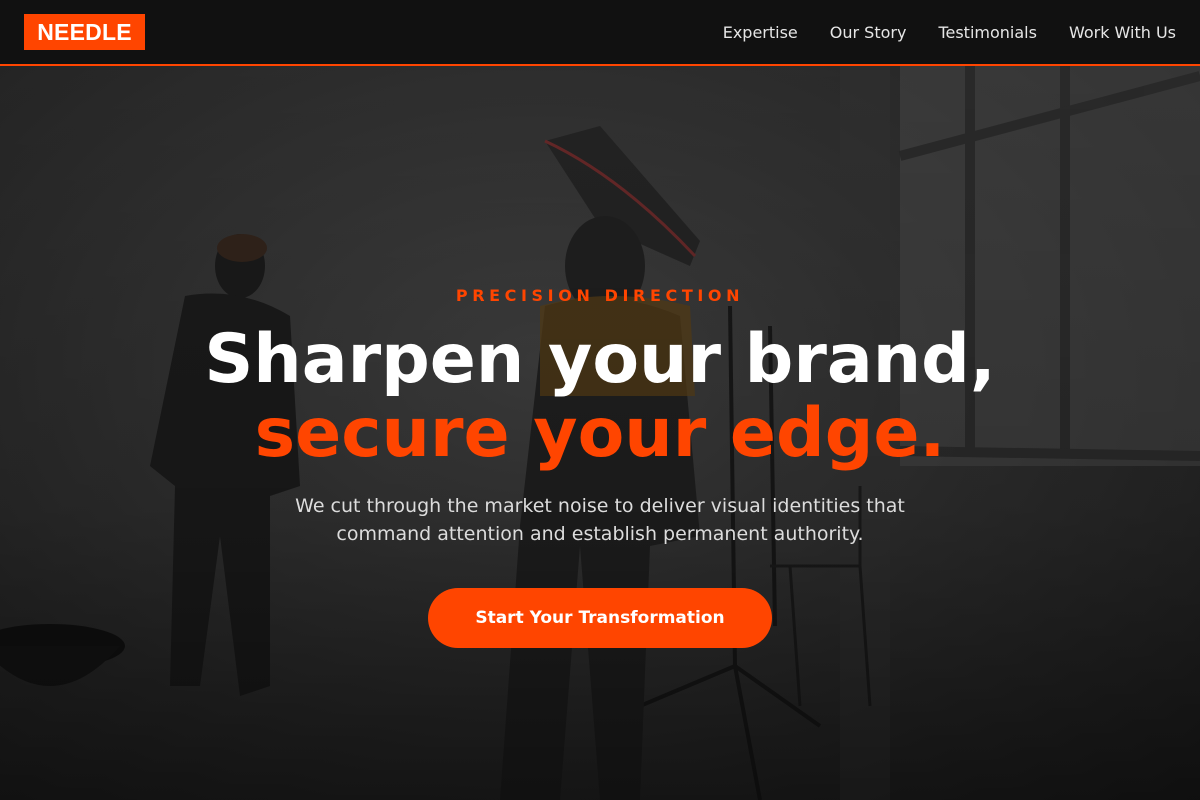 This screenshot has height=800, width=1200. Describe the element at coordinates (868, 32) in the screenshot. I see `nav-link-our-story: Our Story` at that location.